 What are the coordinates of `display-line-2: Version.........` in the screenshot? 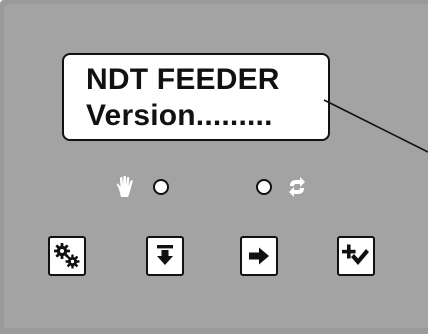 It's located at (179, 115).